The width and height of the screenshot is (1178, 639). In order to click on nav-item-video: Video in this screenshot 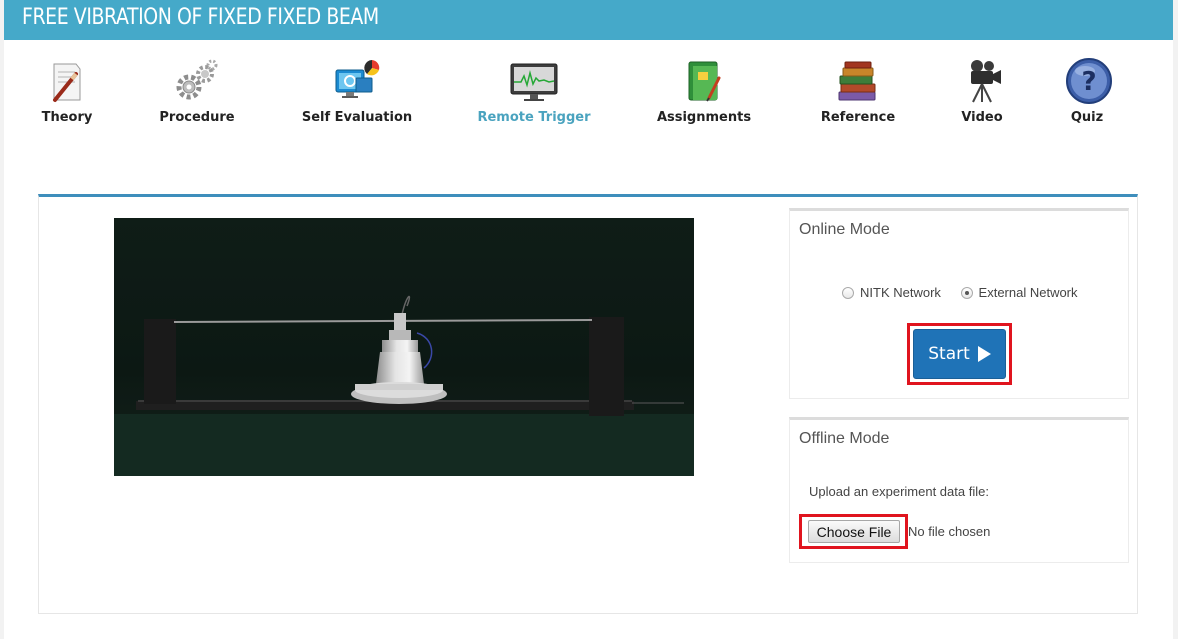, I will do `click(982, 90)`.